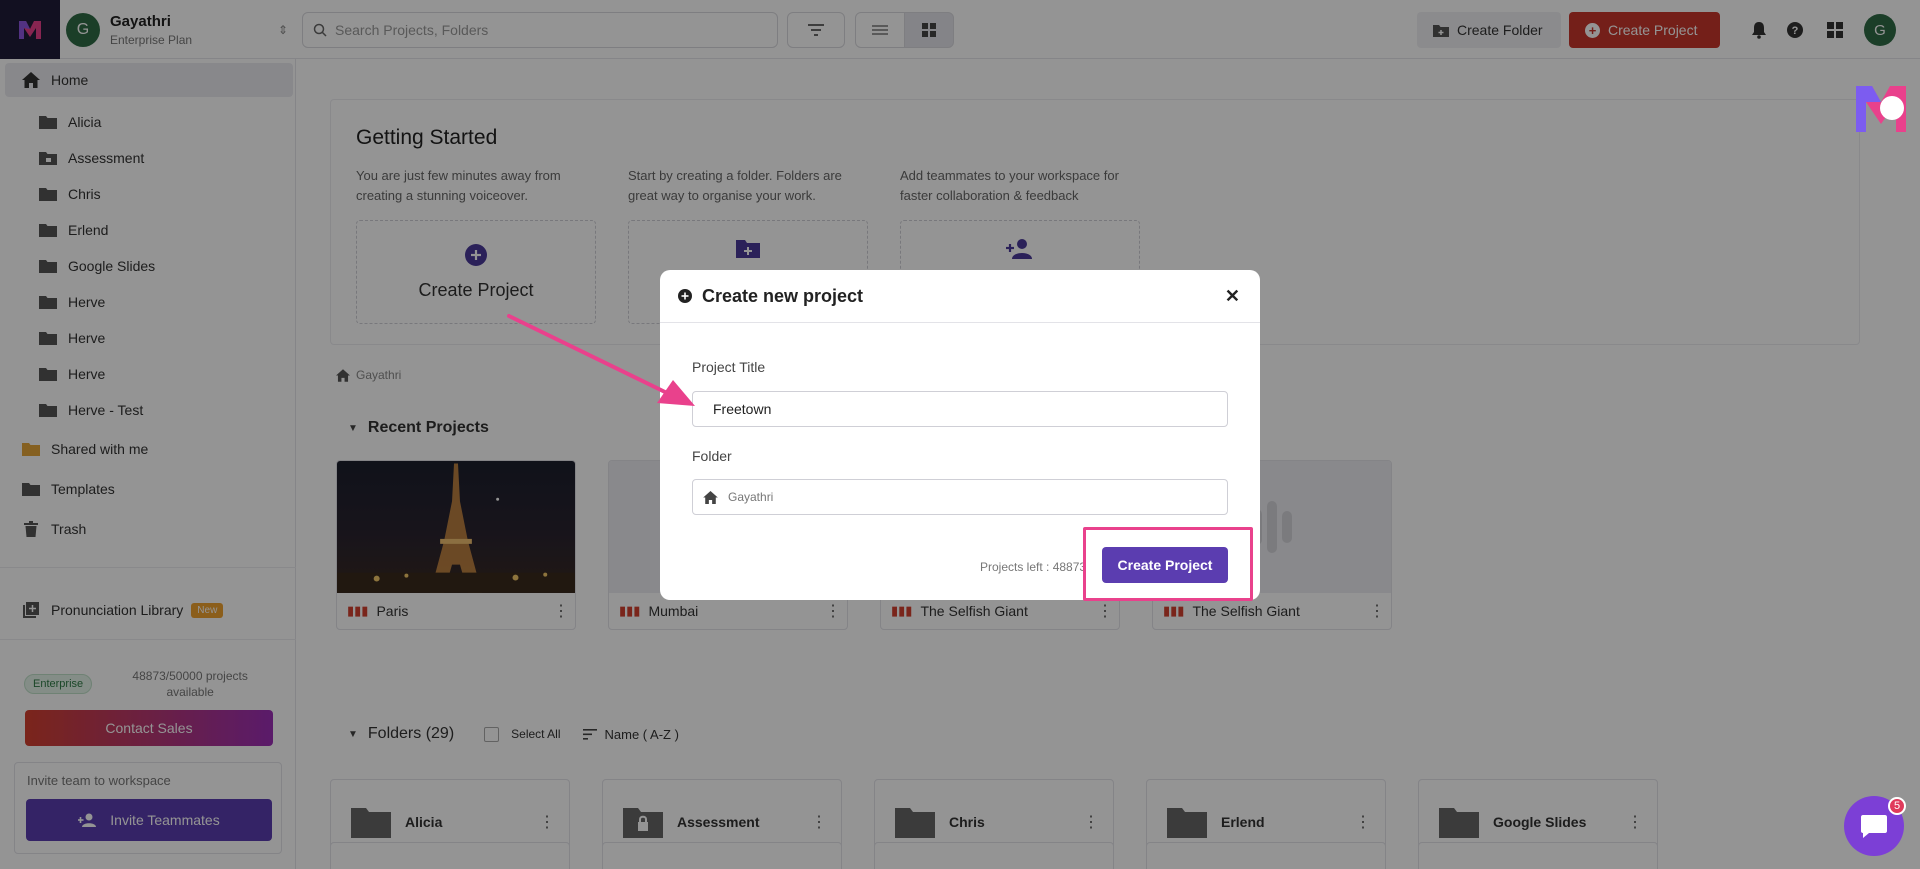  What do you see at coordinates (1232, 296) in the screenshot?
I see `close-icon: ✕` at bounding box center [1232, 296].